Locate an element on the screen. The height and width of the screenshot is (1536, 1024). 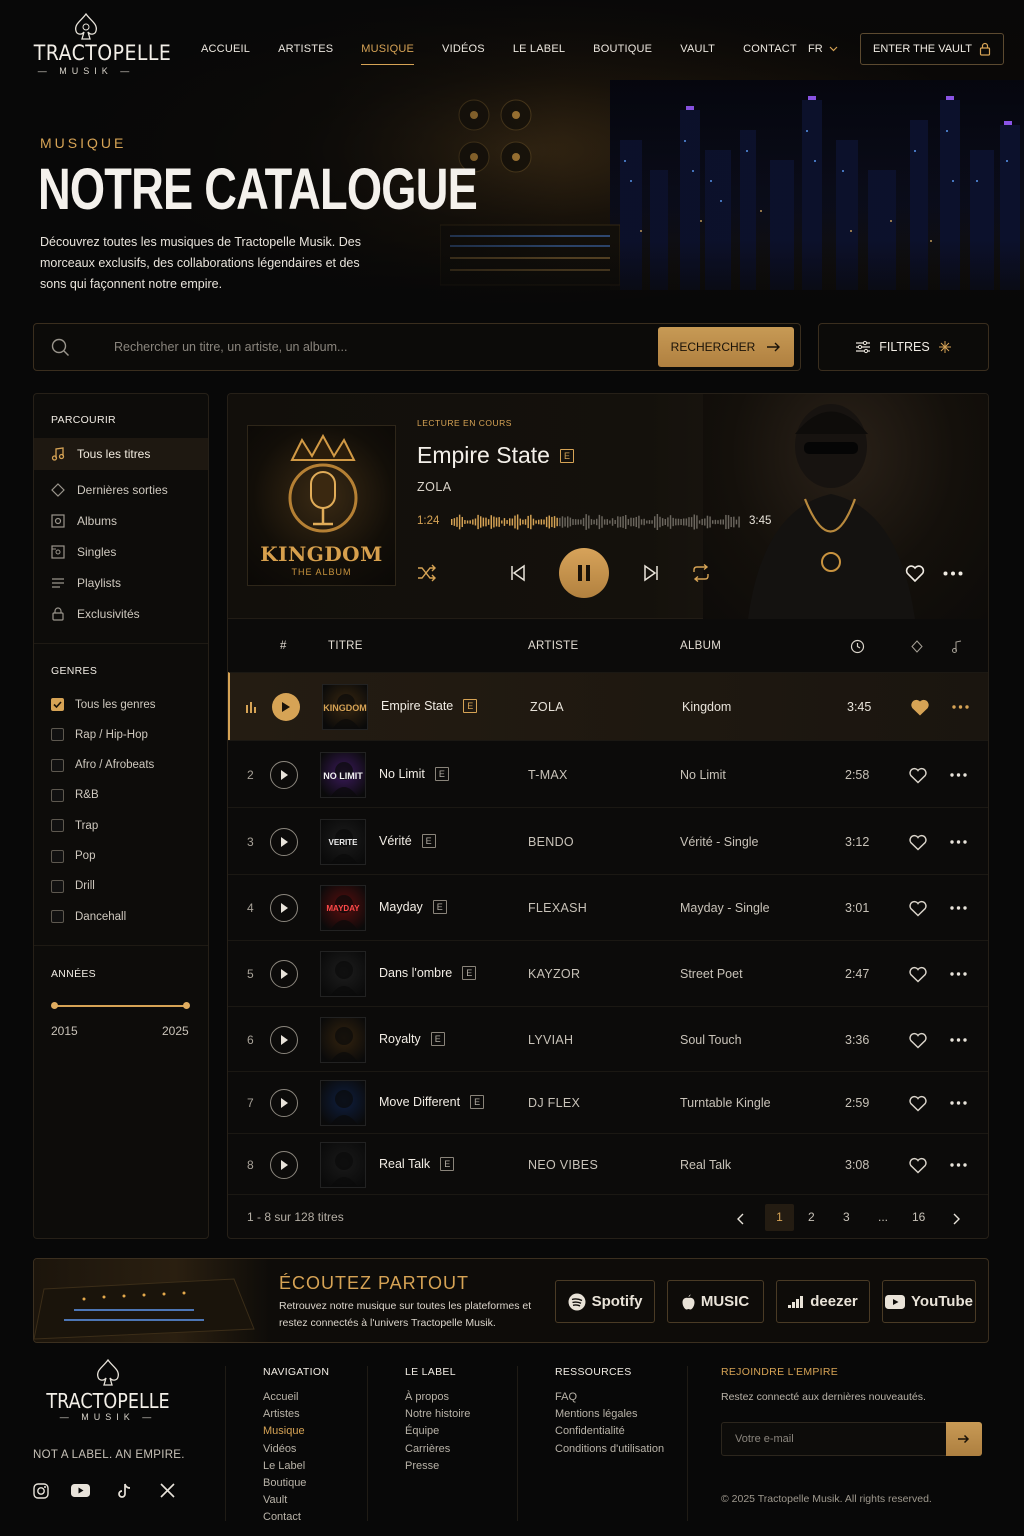
table-row: 6 Royalty E LYVIAH Soul Touch 3:36 is located at coordinates (608, 1038).